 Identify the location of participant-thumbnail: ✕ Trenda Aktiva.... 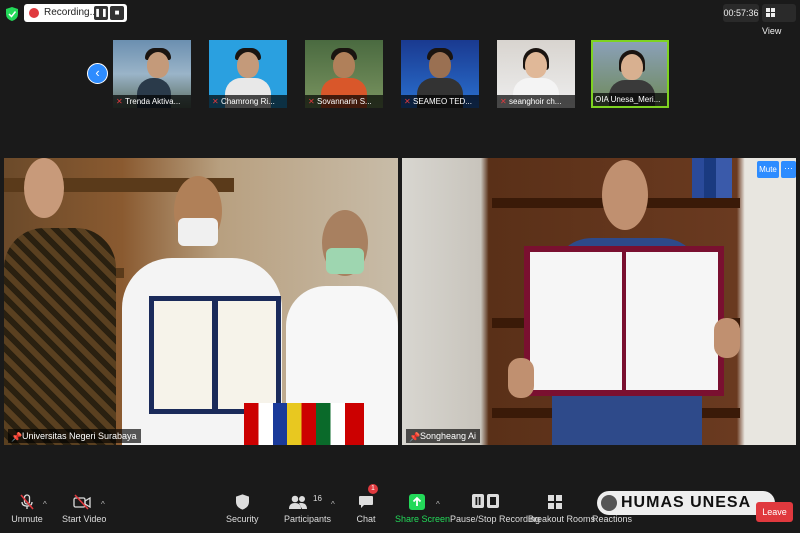
(152, 74).